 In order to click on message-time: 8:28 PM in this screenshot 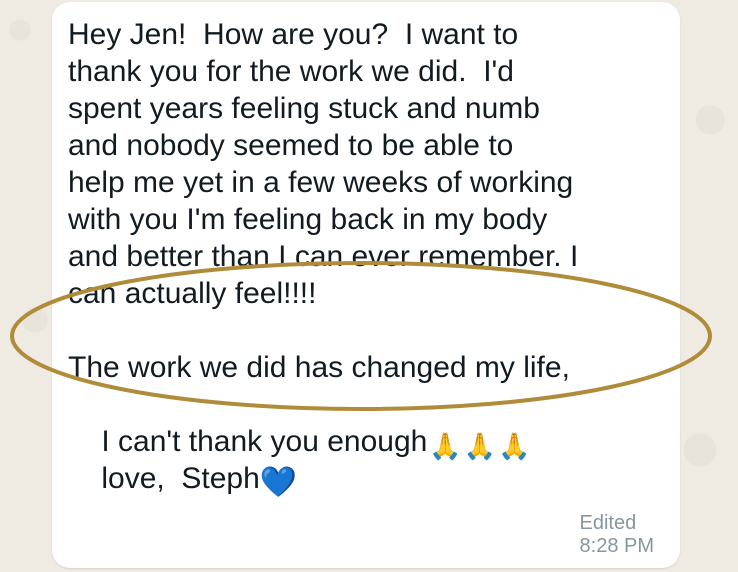, I will do `click(616, 546)`.